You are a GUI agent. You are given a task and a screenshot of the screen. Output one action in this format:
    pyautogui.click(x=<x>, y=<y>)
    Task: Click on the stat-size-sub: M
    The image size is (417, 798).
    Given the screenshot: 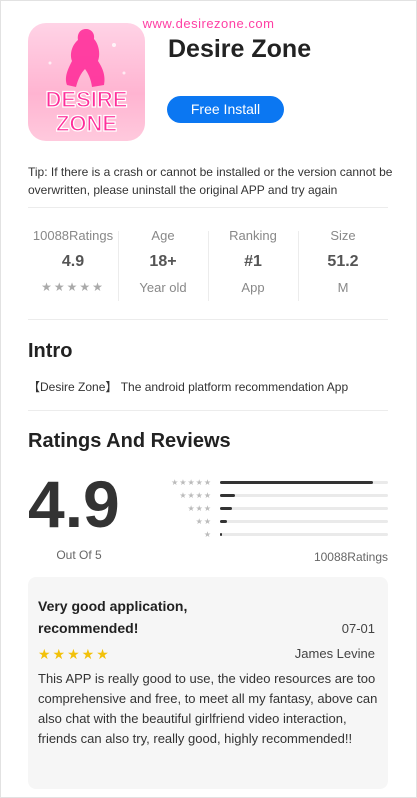 What is the action you would take?
    pyautogui.click(x=343, y=287)
    